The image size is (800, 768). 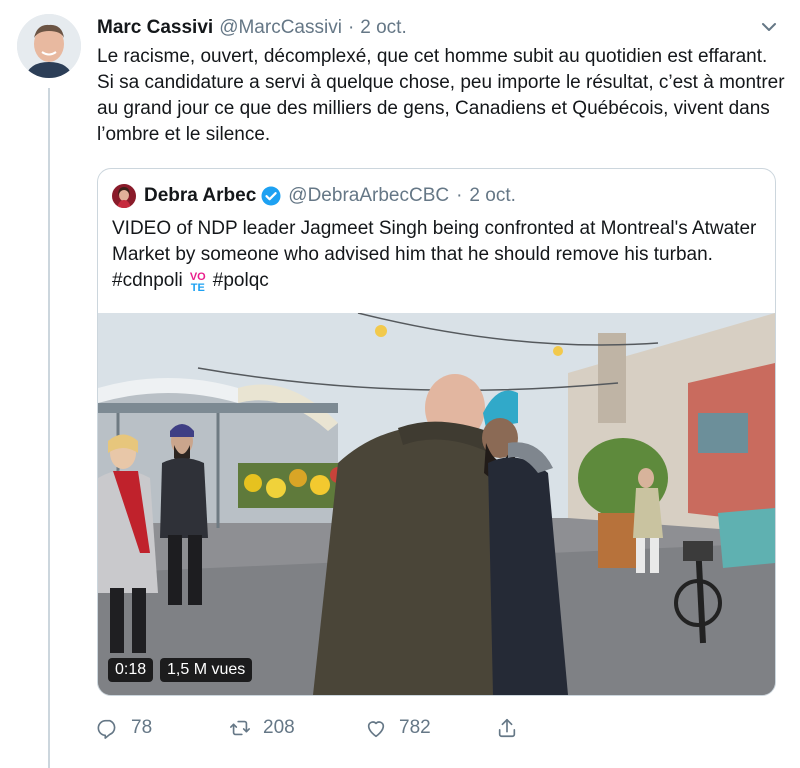 I want to click on hashtag-cdnpoli: #cdnpoli, so click(x=147, y=280).